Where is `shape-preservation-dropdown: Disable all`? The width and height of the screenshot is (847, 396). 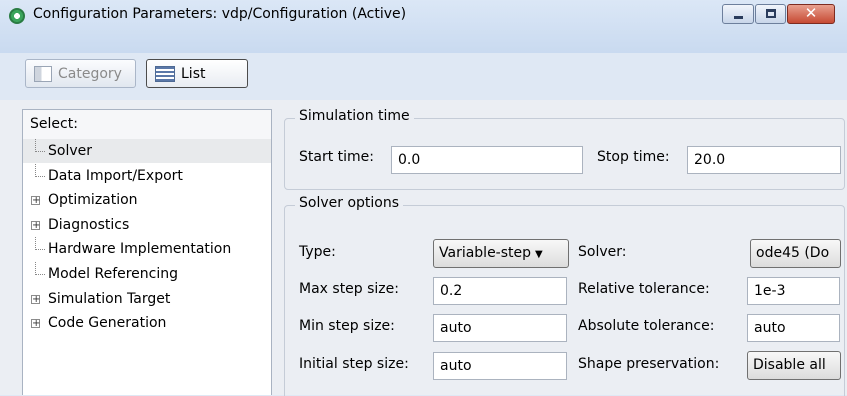
shape-preservation-dropdown: Disable all is located at coordinates (794, 365).